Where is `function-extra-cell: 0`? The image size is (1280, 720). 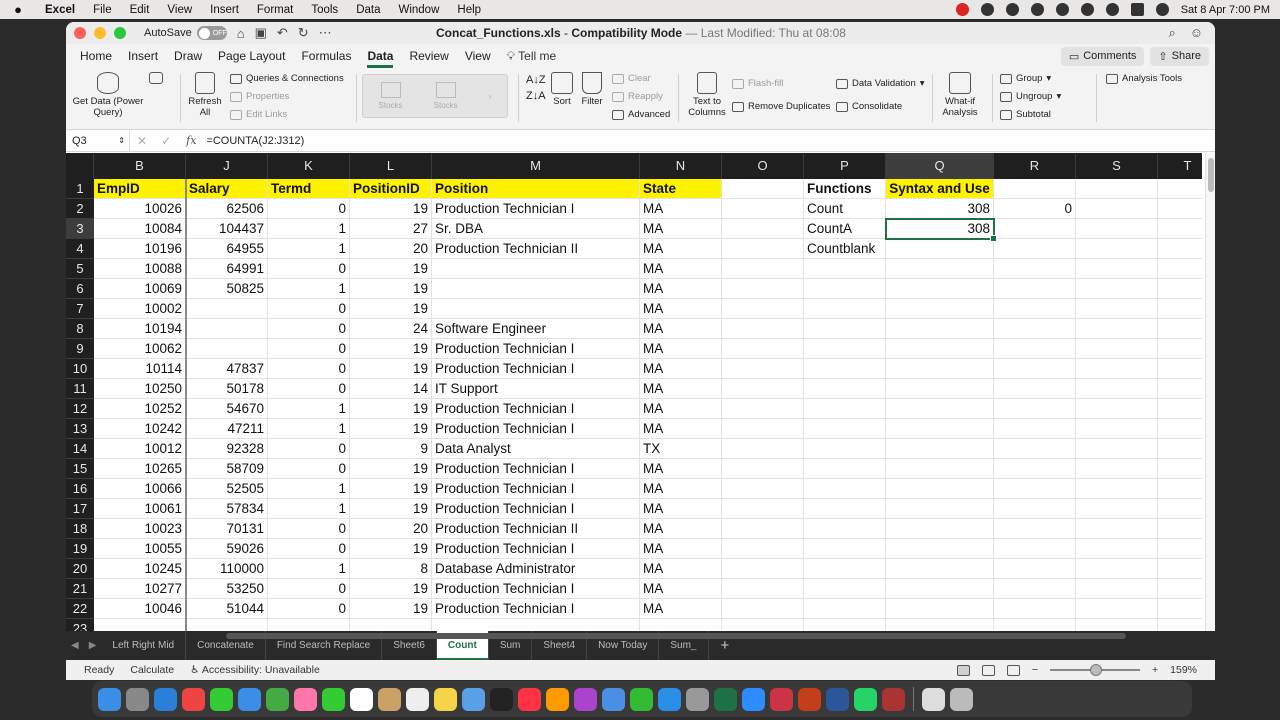 function-extra-cell: 0 is located at coordinates (1035, 209).